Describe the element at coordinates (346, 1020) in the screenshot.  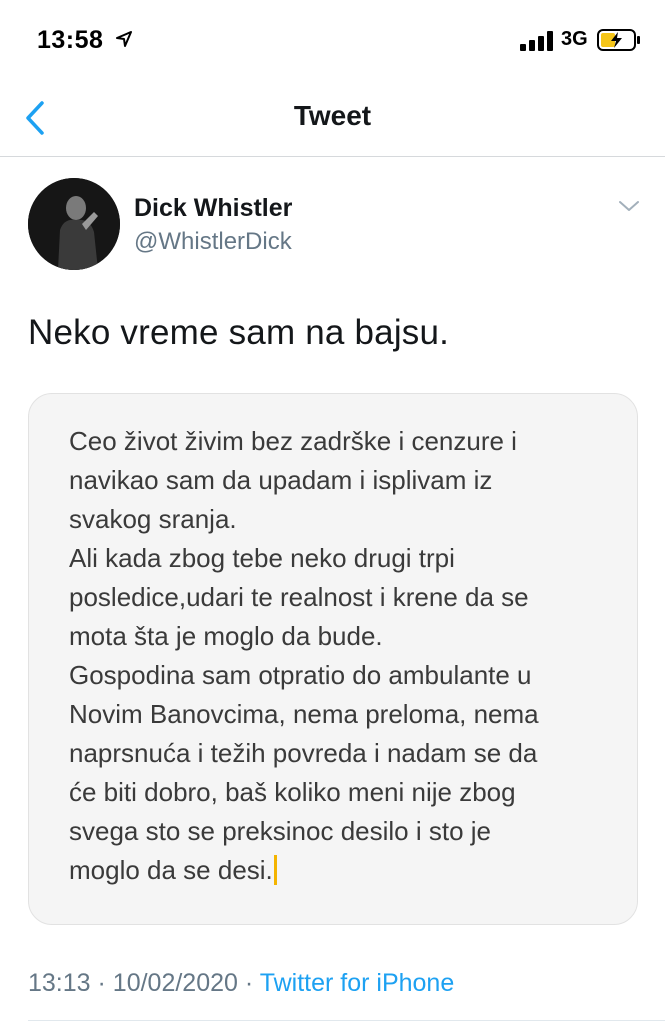
I see `divider` at that location.